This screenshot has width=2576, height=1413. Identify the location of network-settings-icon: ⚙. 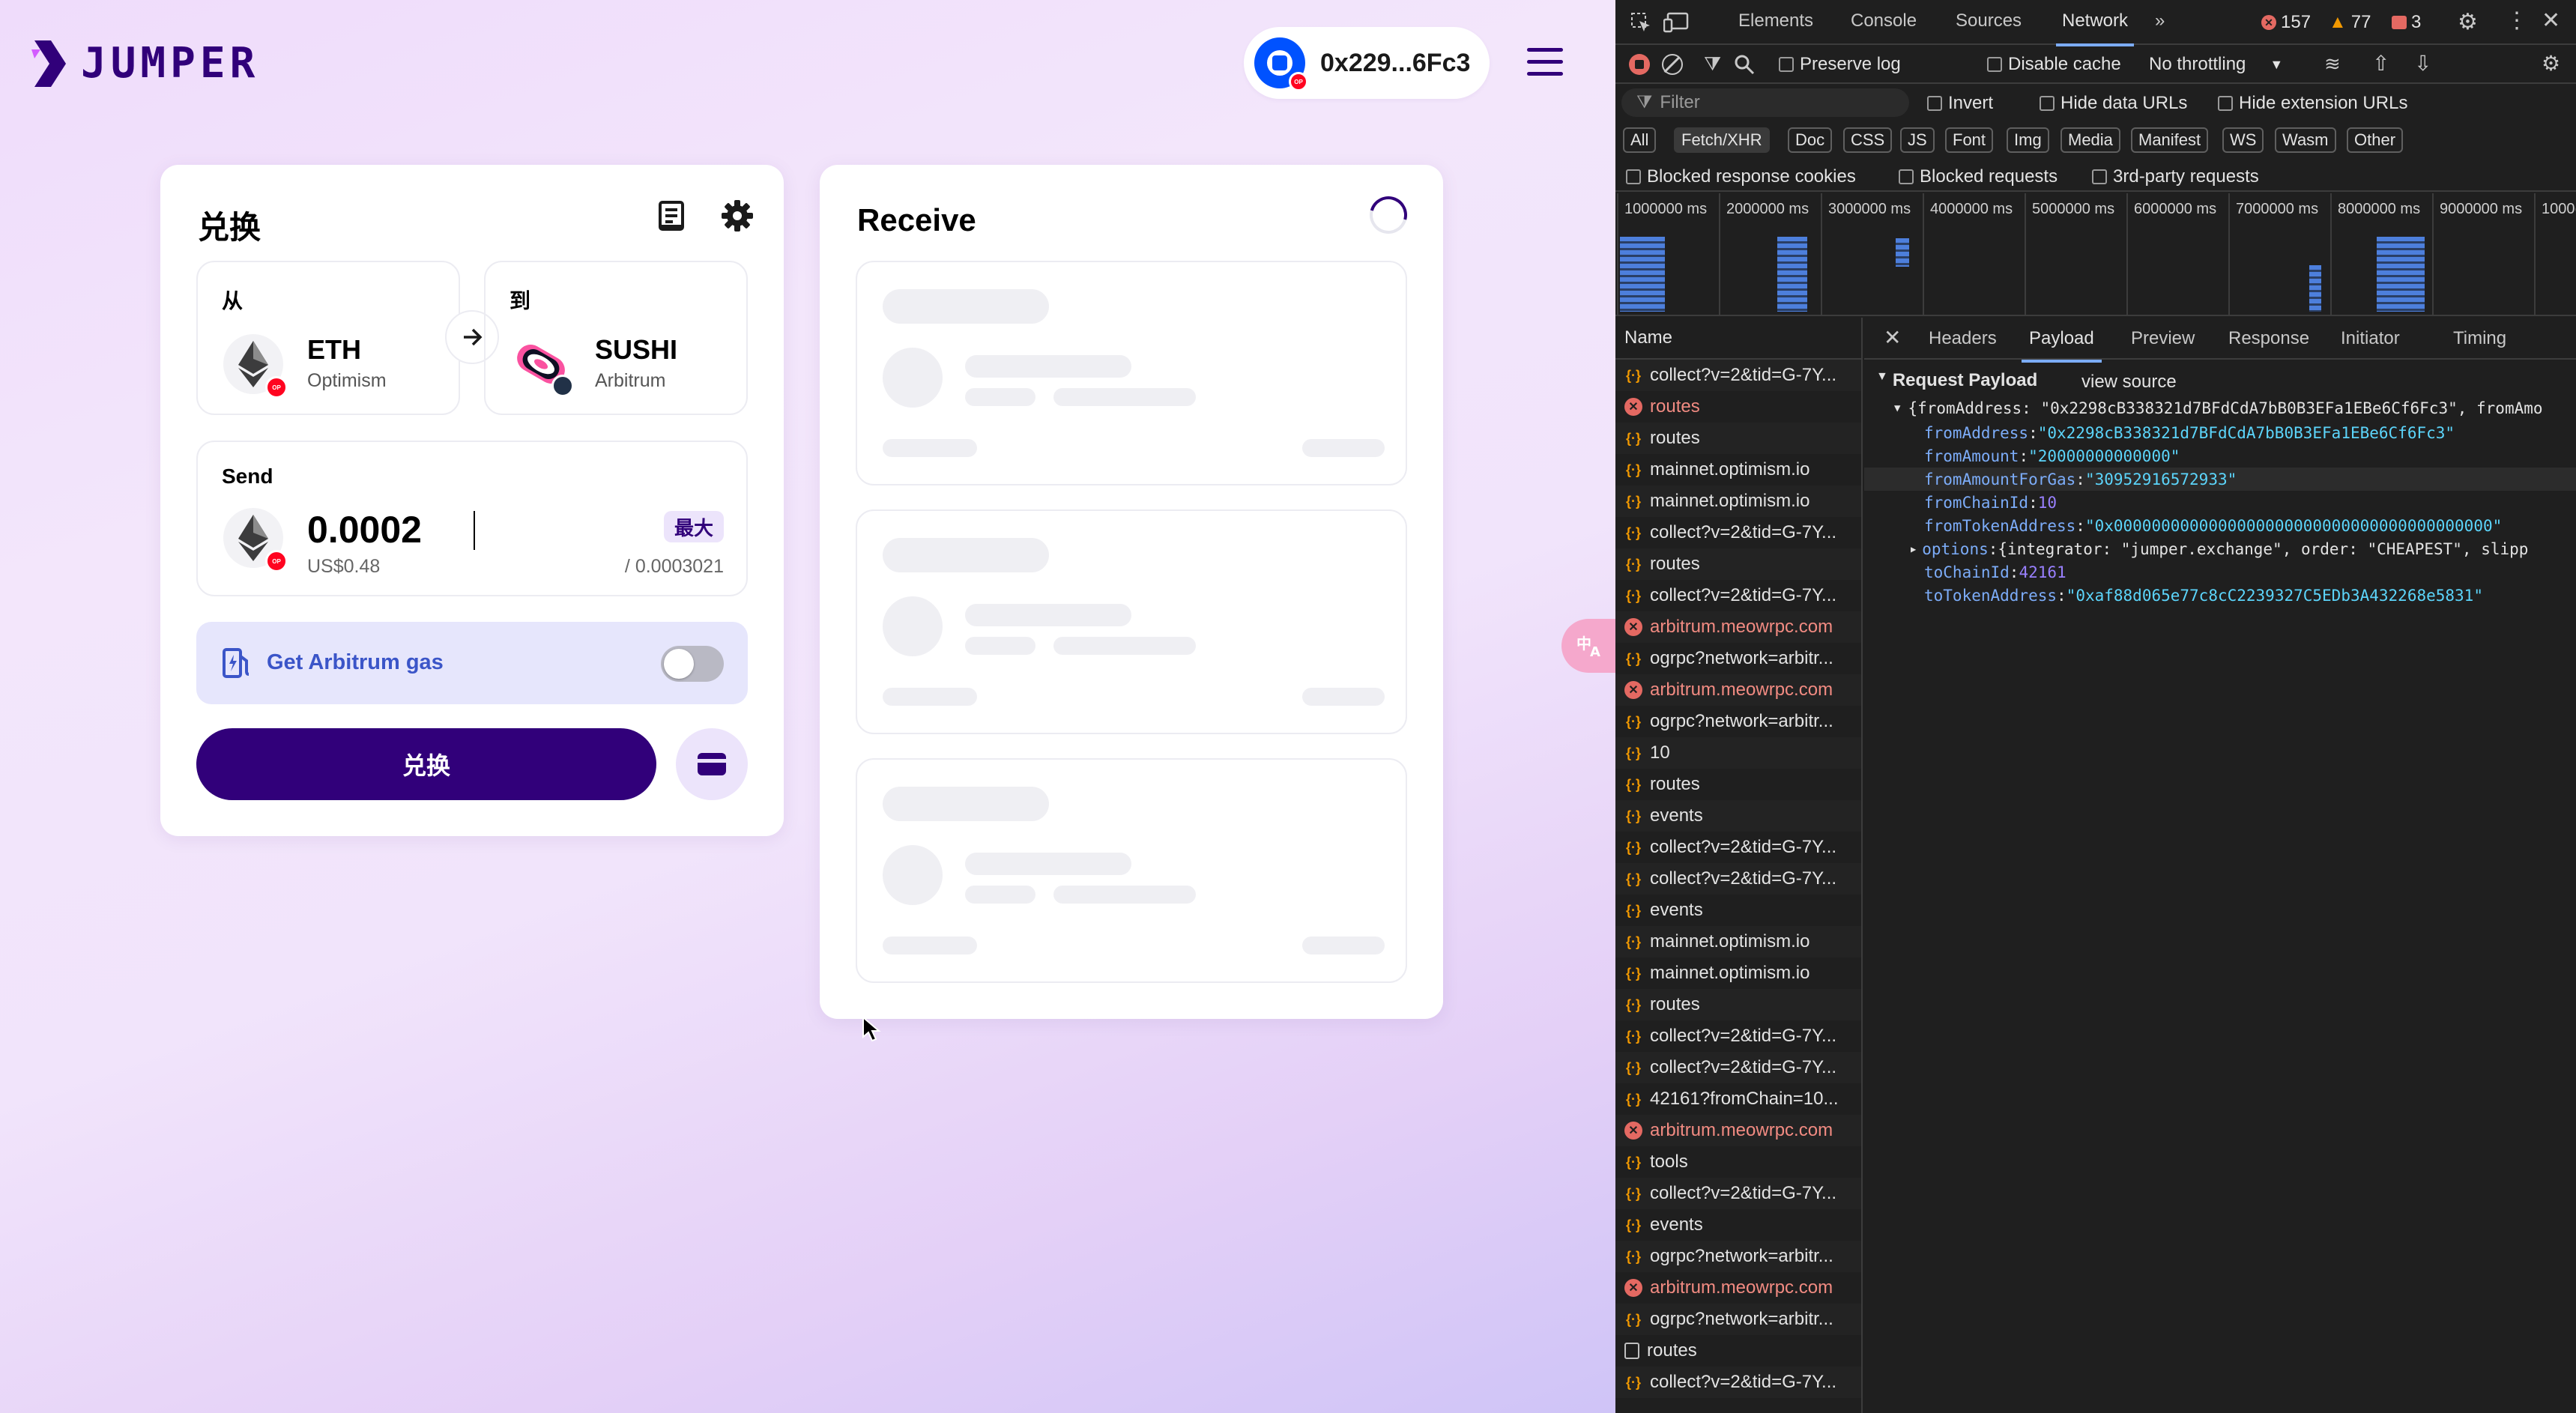
(2551, 63).